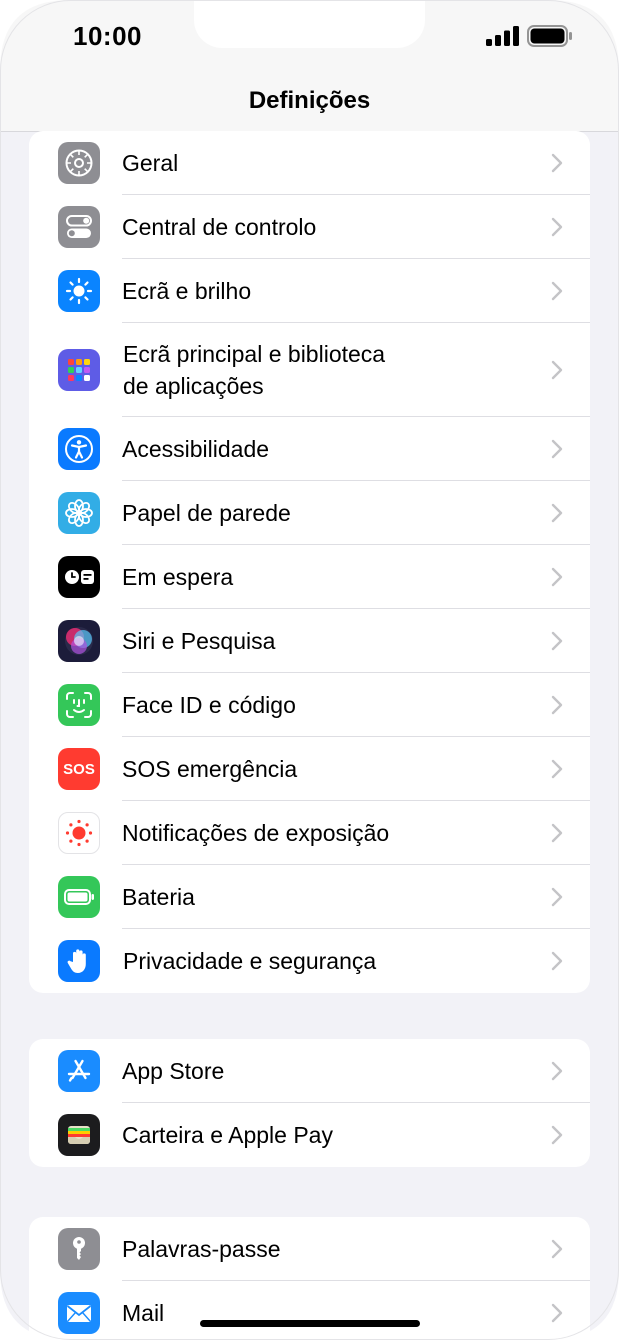  Describe the element at coordinates (79, 163) in the screenshot. I see `gear-icon` at that location.